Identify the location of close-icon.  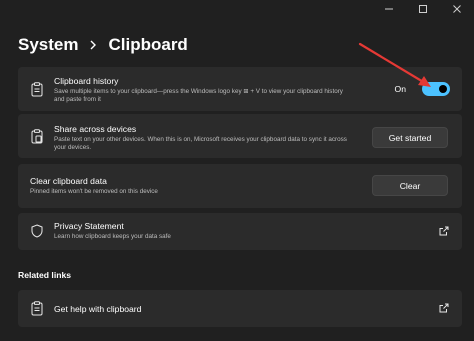
(457, 9).